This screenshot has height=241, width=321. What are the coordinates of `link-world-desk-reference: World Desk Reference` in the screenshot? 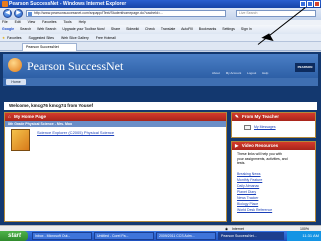 It's located at (254, 210).